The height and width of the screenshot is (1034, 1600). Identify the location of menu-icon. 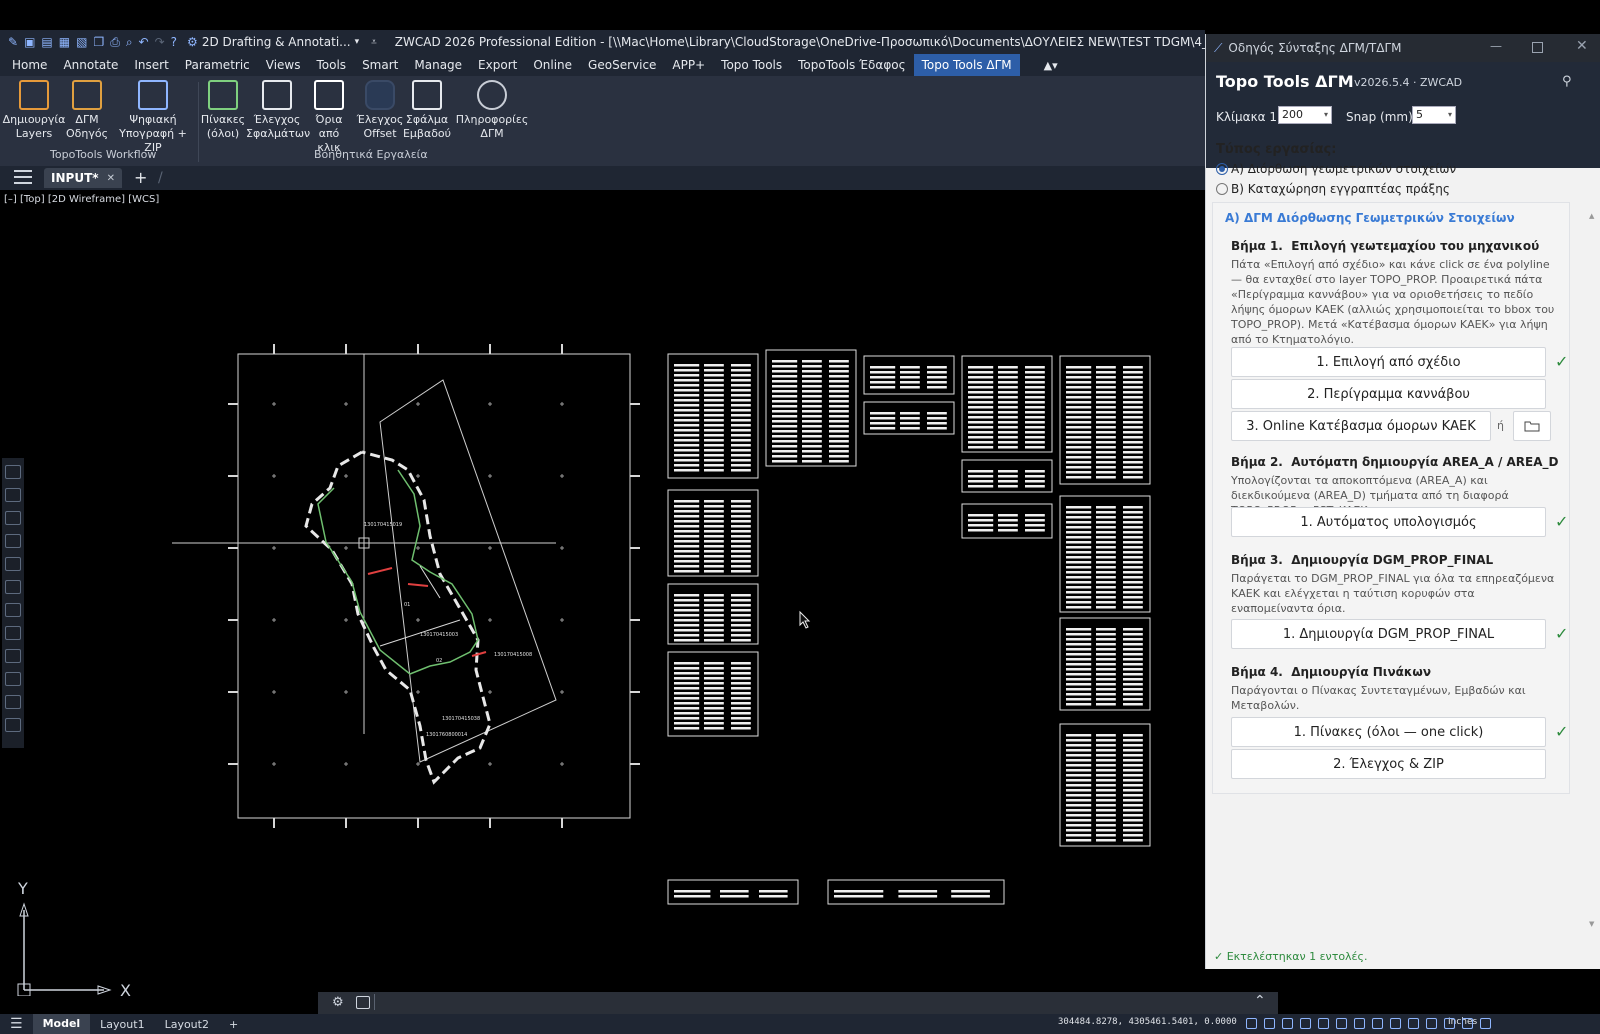
(23, 177).